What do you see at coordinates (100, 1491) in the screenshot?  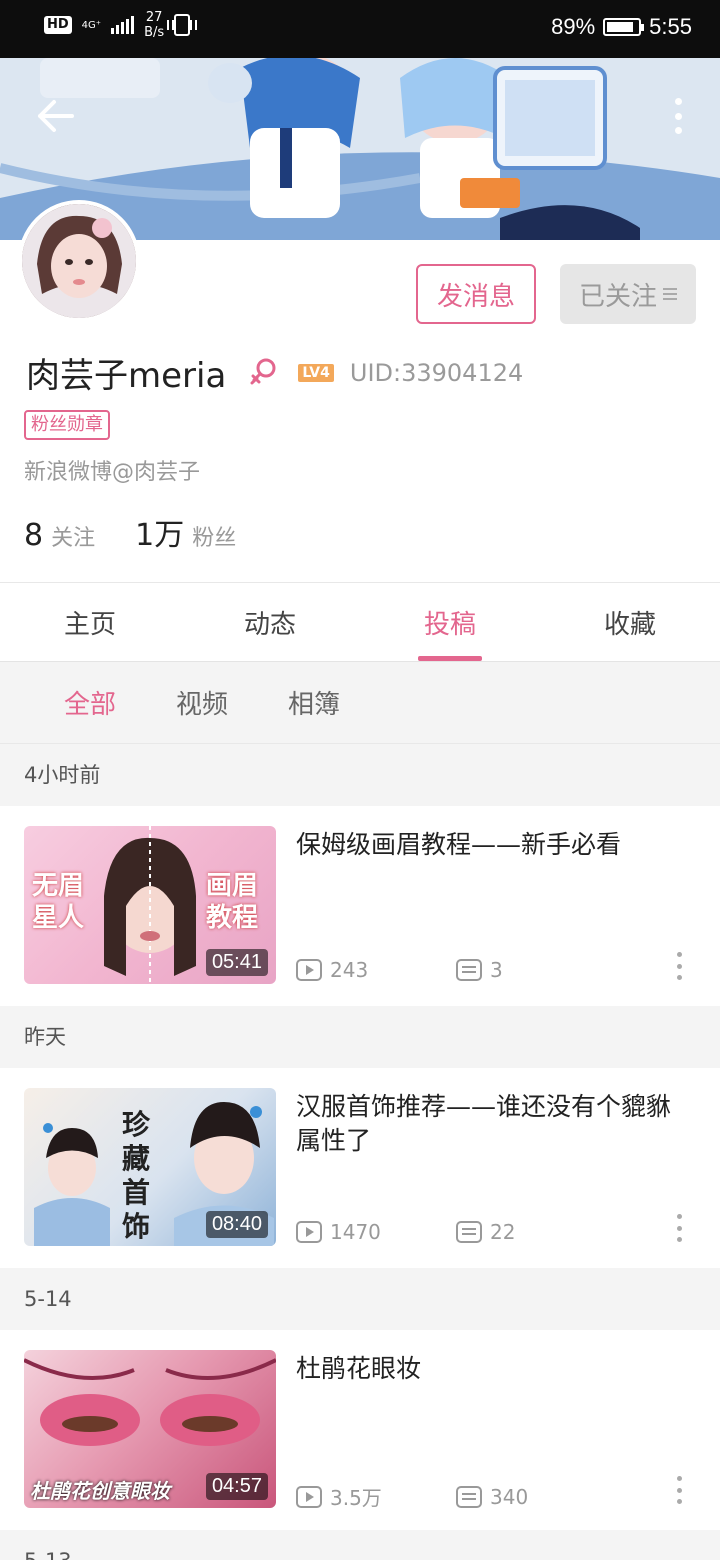 I see `thumbnail-caption: 杜鹃花创意眼妆` at bounding box center [100, 1491].